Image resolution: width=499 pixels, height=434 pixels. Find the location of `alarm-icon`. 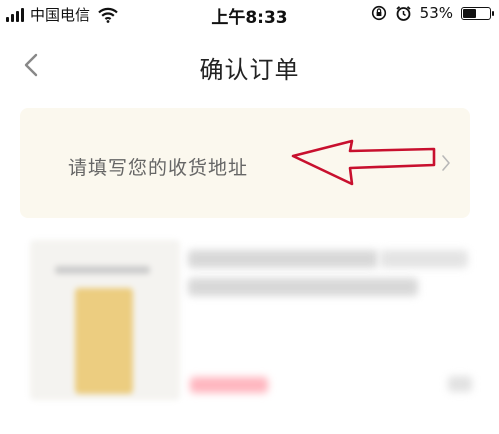

alarm-icon is located at coordinates (403, 13).